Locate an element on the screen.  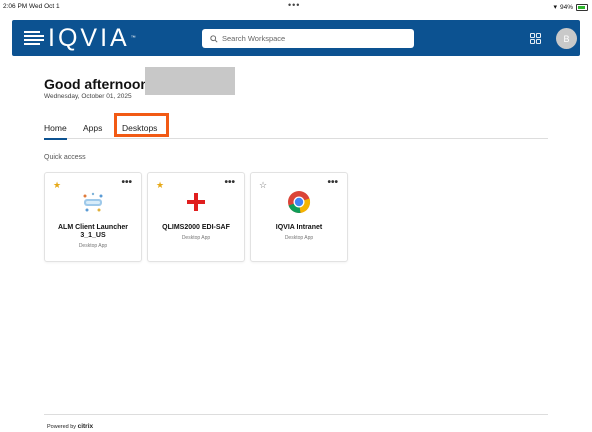
app-card-name: QLIMS2000 EDI-SAF is located at coordinates (196, 227).